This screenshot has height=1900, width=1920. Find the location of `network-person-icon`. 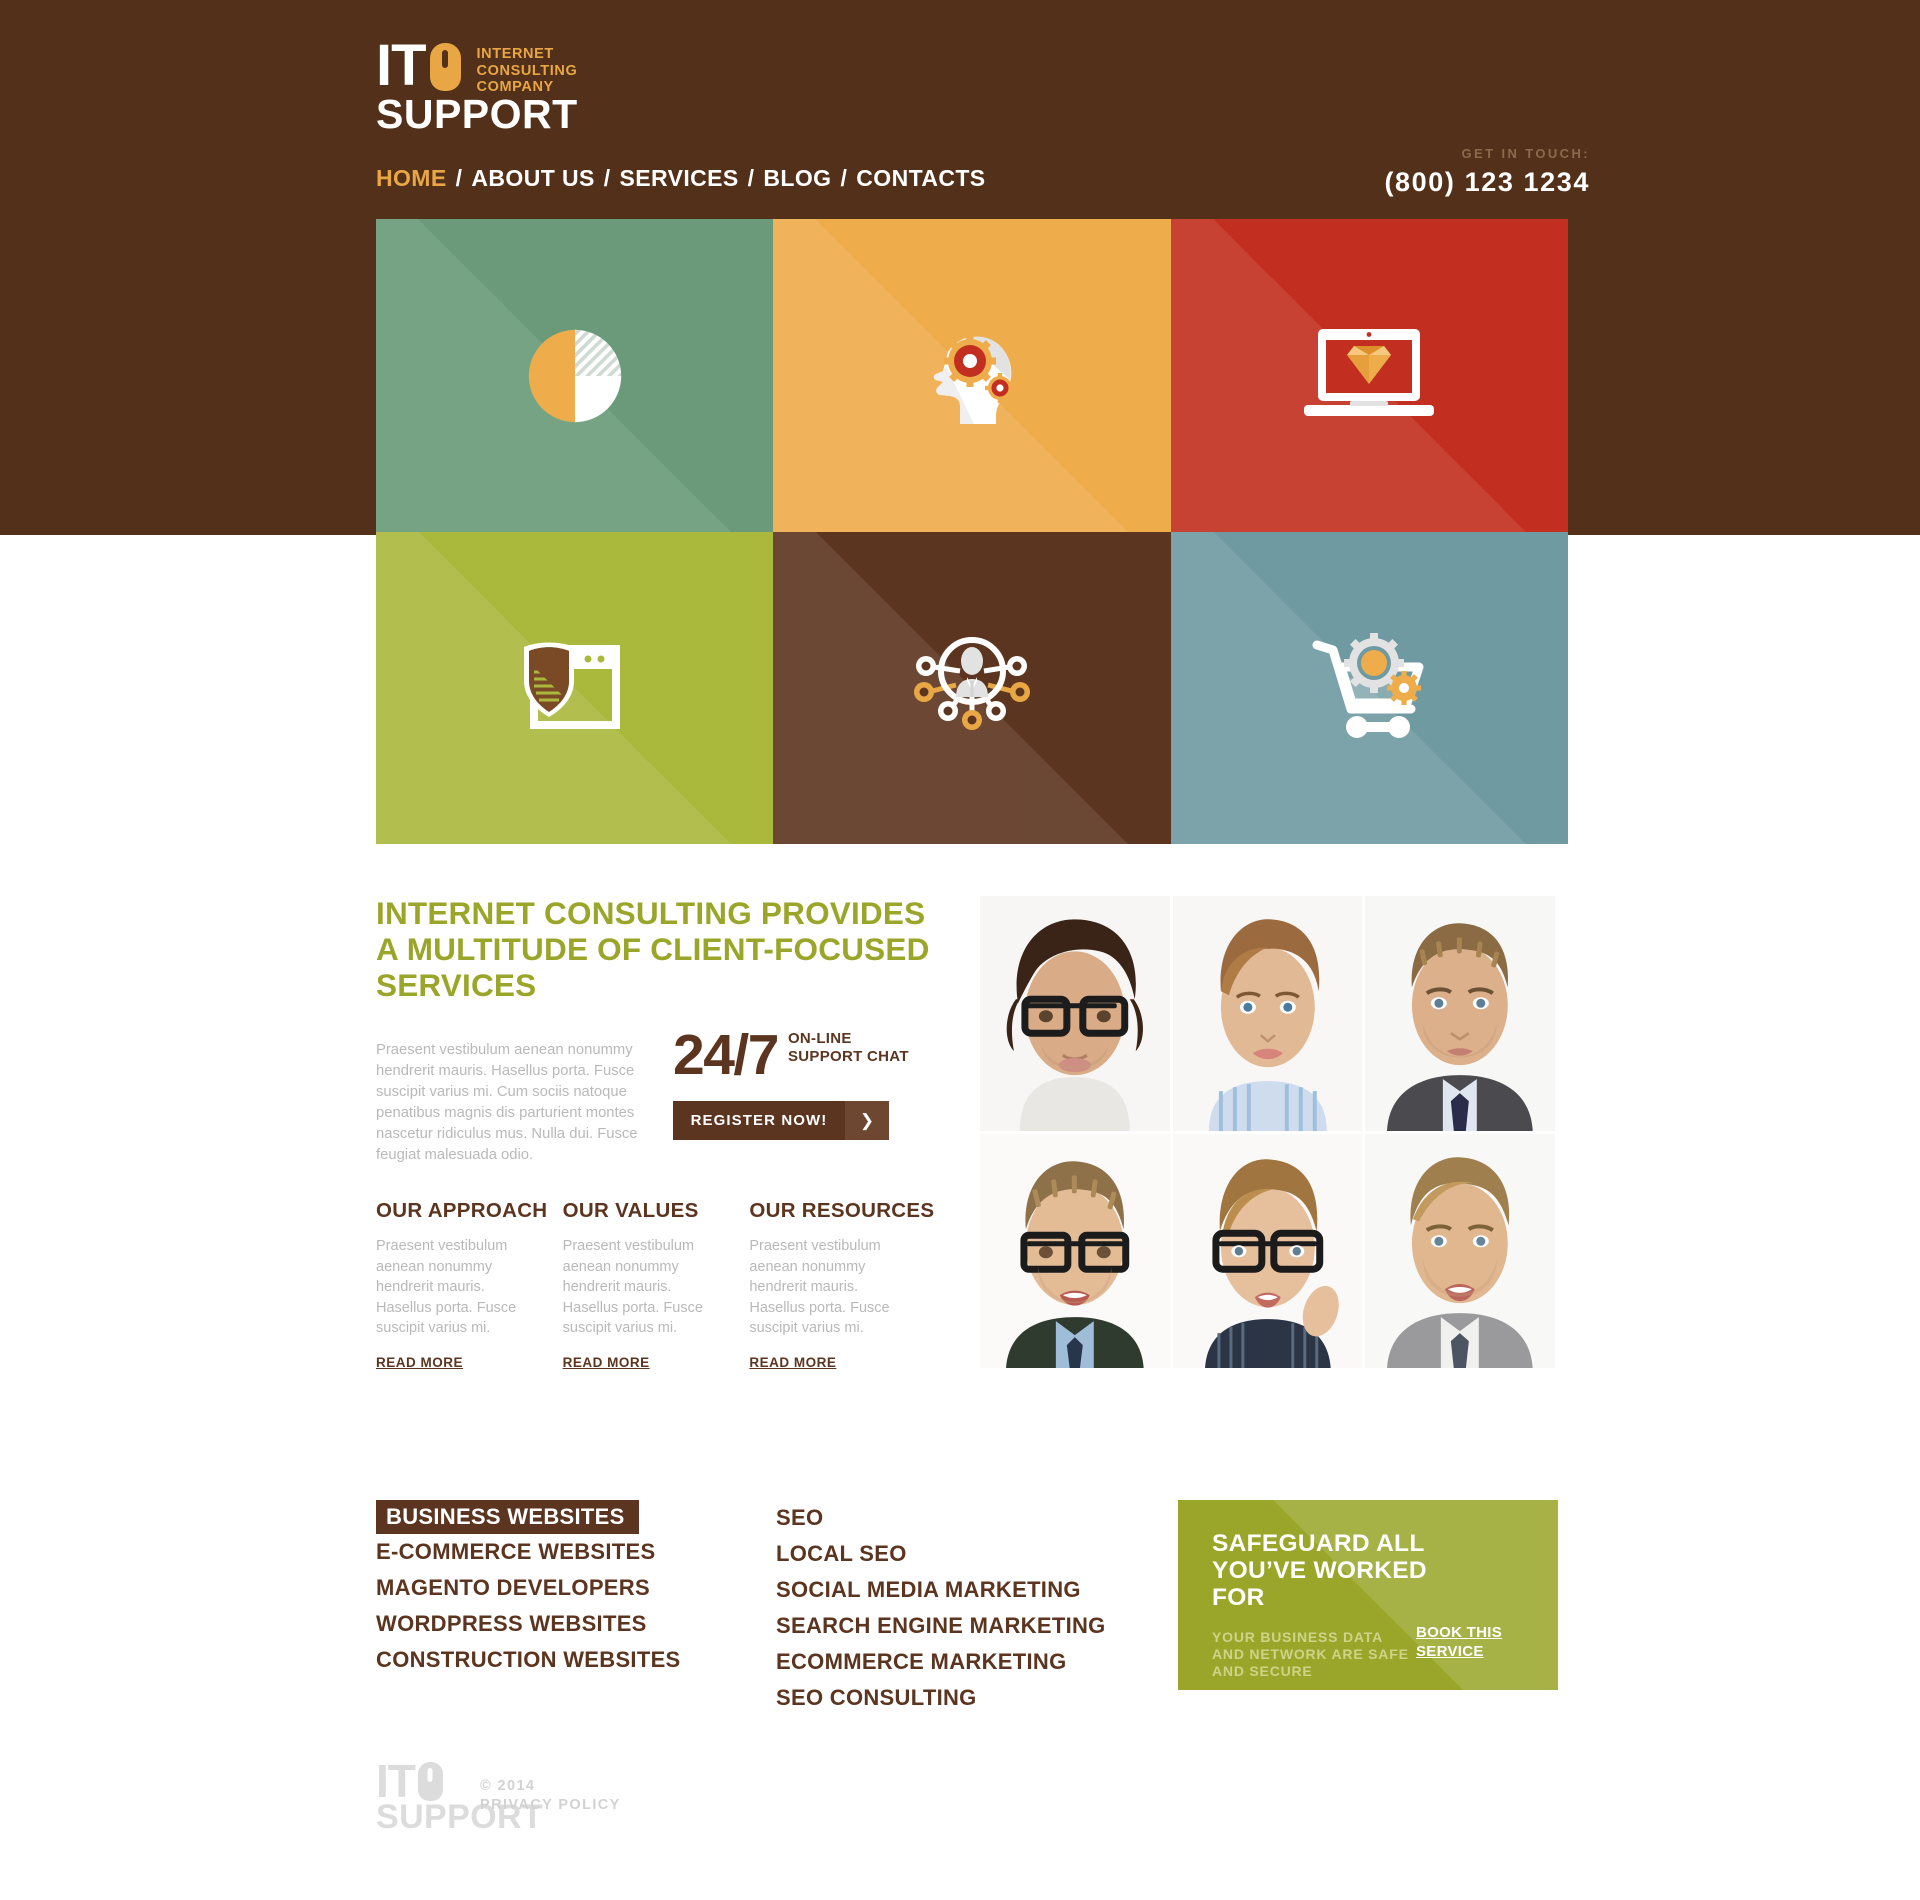

network-person-icon is located at coordinates (972, 683).